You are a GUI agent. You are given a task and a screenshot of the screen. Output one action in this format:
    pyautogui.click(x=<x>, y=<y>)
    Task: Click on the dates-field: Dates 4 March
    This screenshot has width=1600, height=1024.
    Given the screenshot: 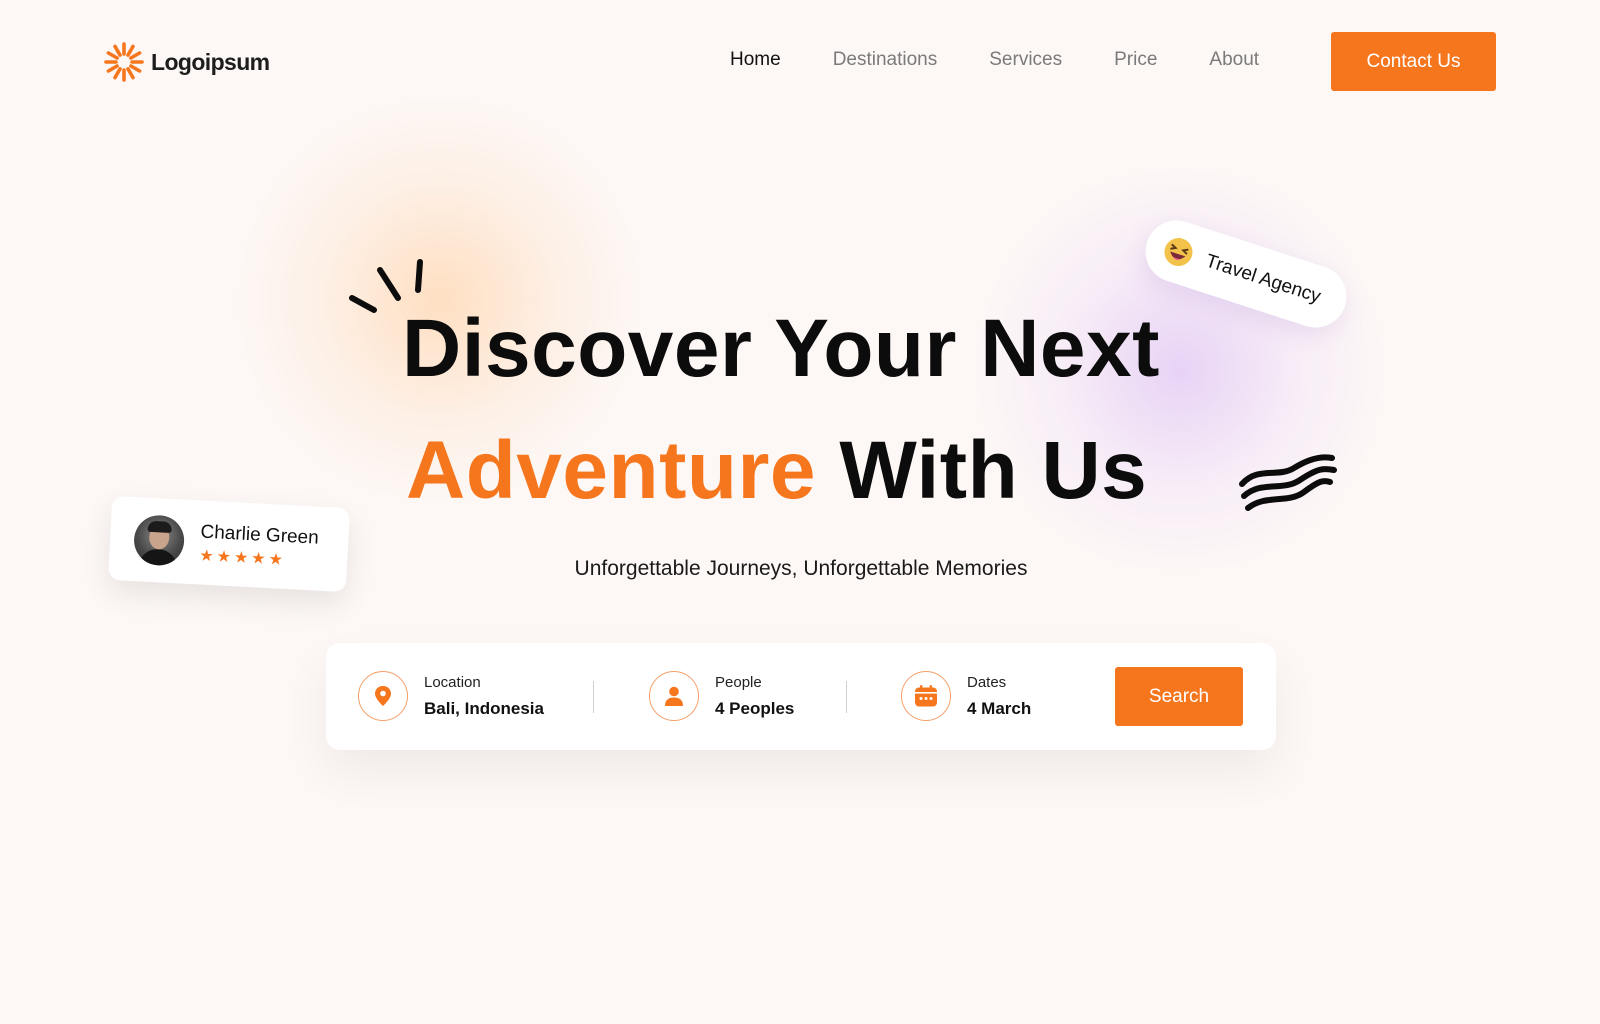 What is the action you would take?
    pyautogui.click(x=966, y=696)
    